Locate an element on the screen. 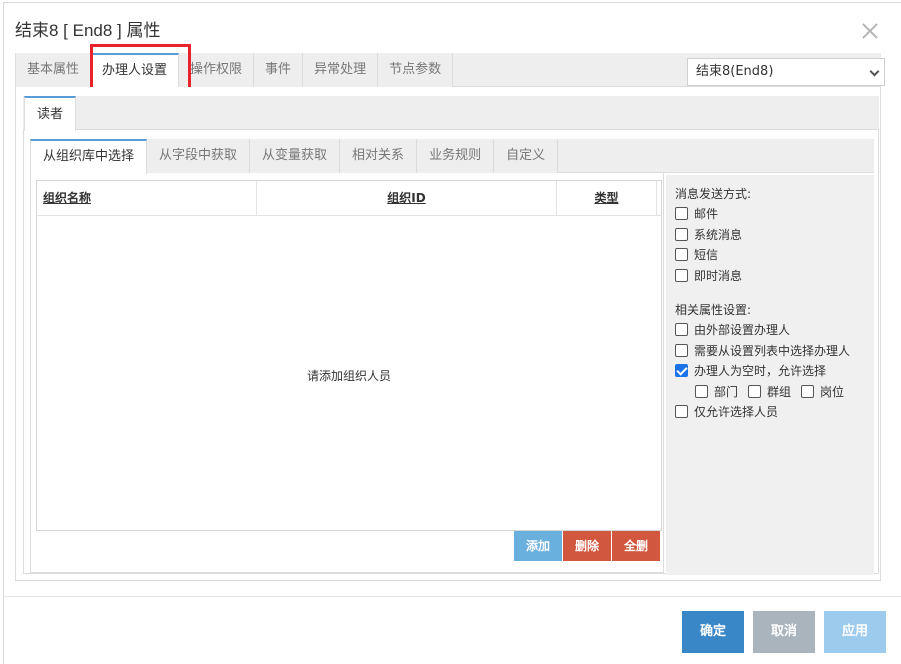  tab-from-field: 从字段中获取 is located at coordinates (199, 156).